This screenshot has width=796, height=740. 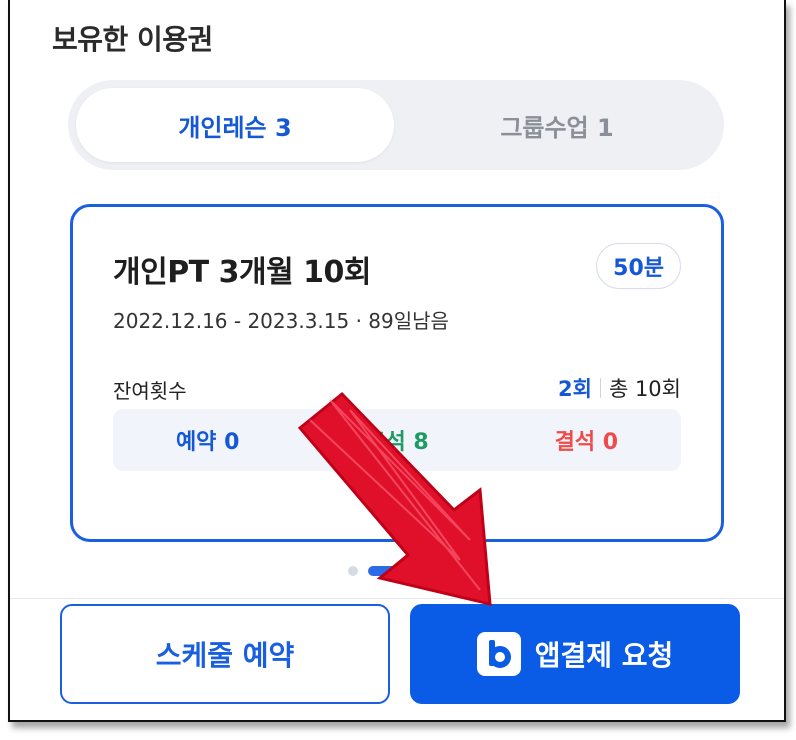 I want to click on ticket-period: 2022.12.16 - 2023.3.15 · 89일남음, so click(x=281, y=321).